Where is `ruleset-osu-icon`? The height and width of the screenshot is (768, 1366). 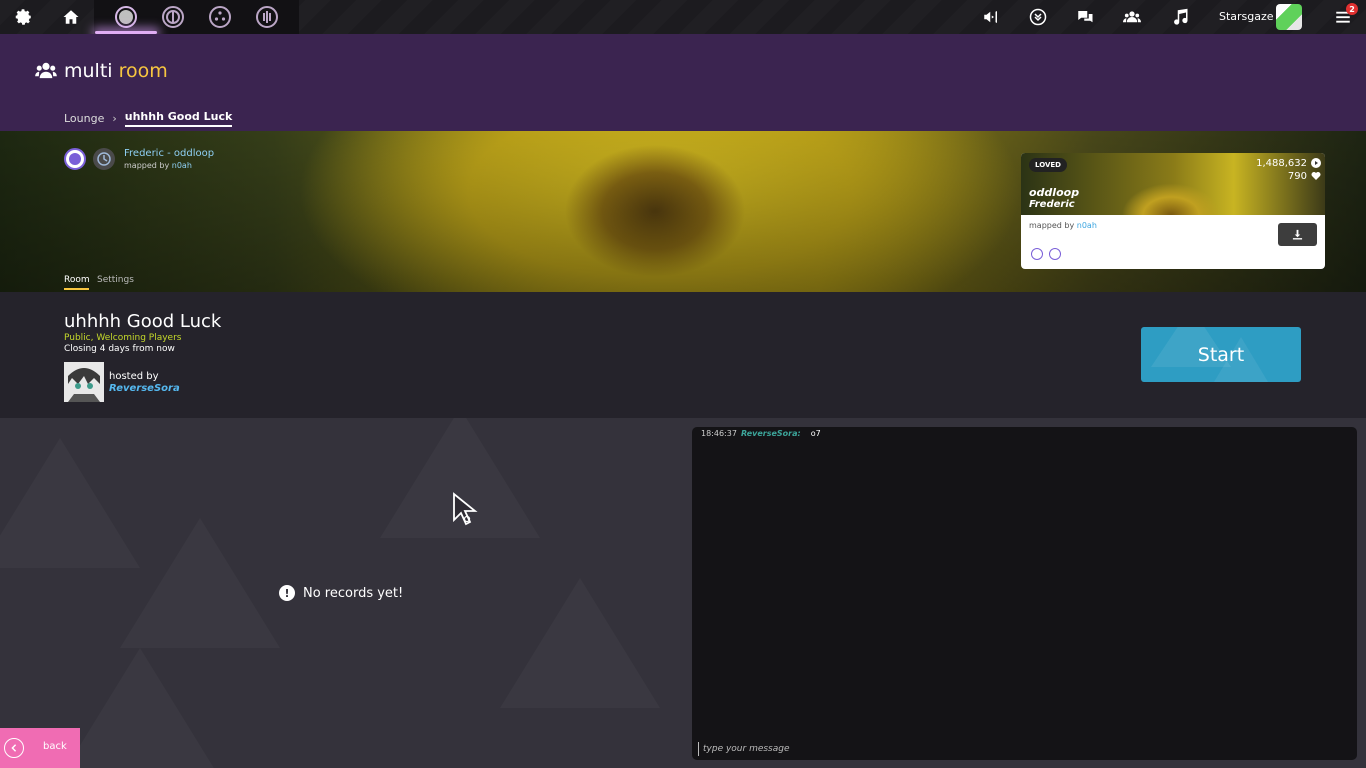
ruleset-osu-icon is located at coordinates (125, 17).